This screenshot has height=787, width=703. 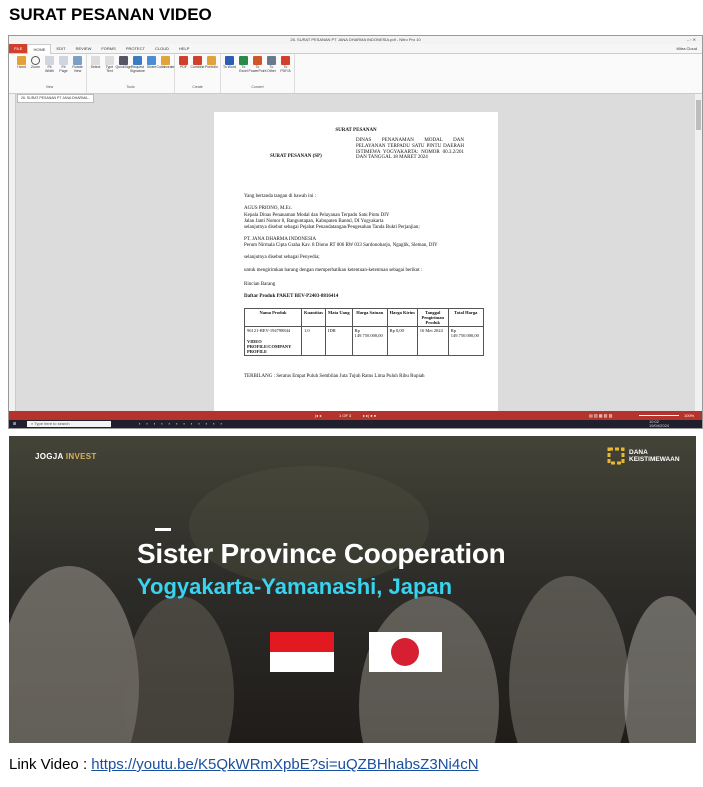 I want to click on page-nav-prev: |◂ ◂, so click(x=318, y=415).